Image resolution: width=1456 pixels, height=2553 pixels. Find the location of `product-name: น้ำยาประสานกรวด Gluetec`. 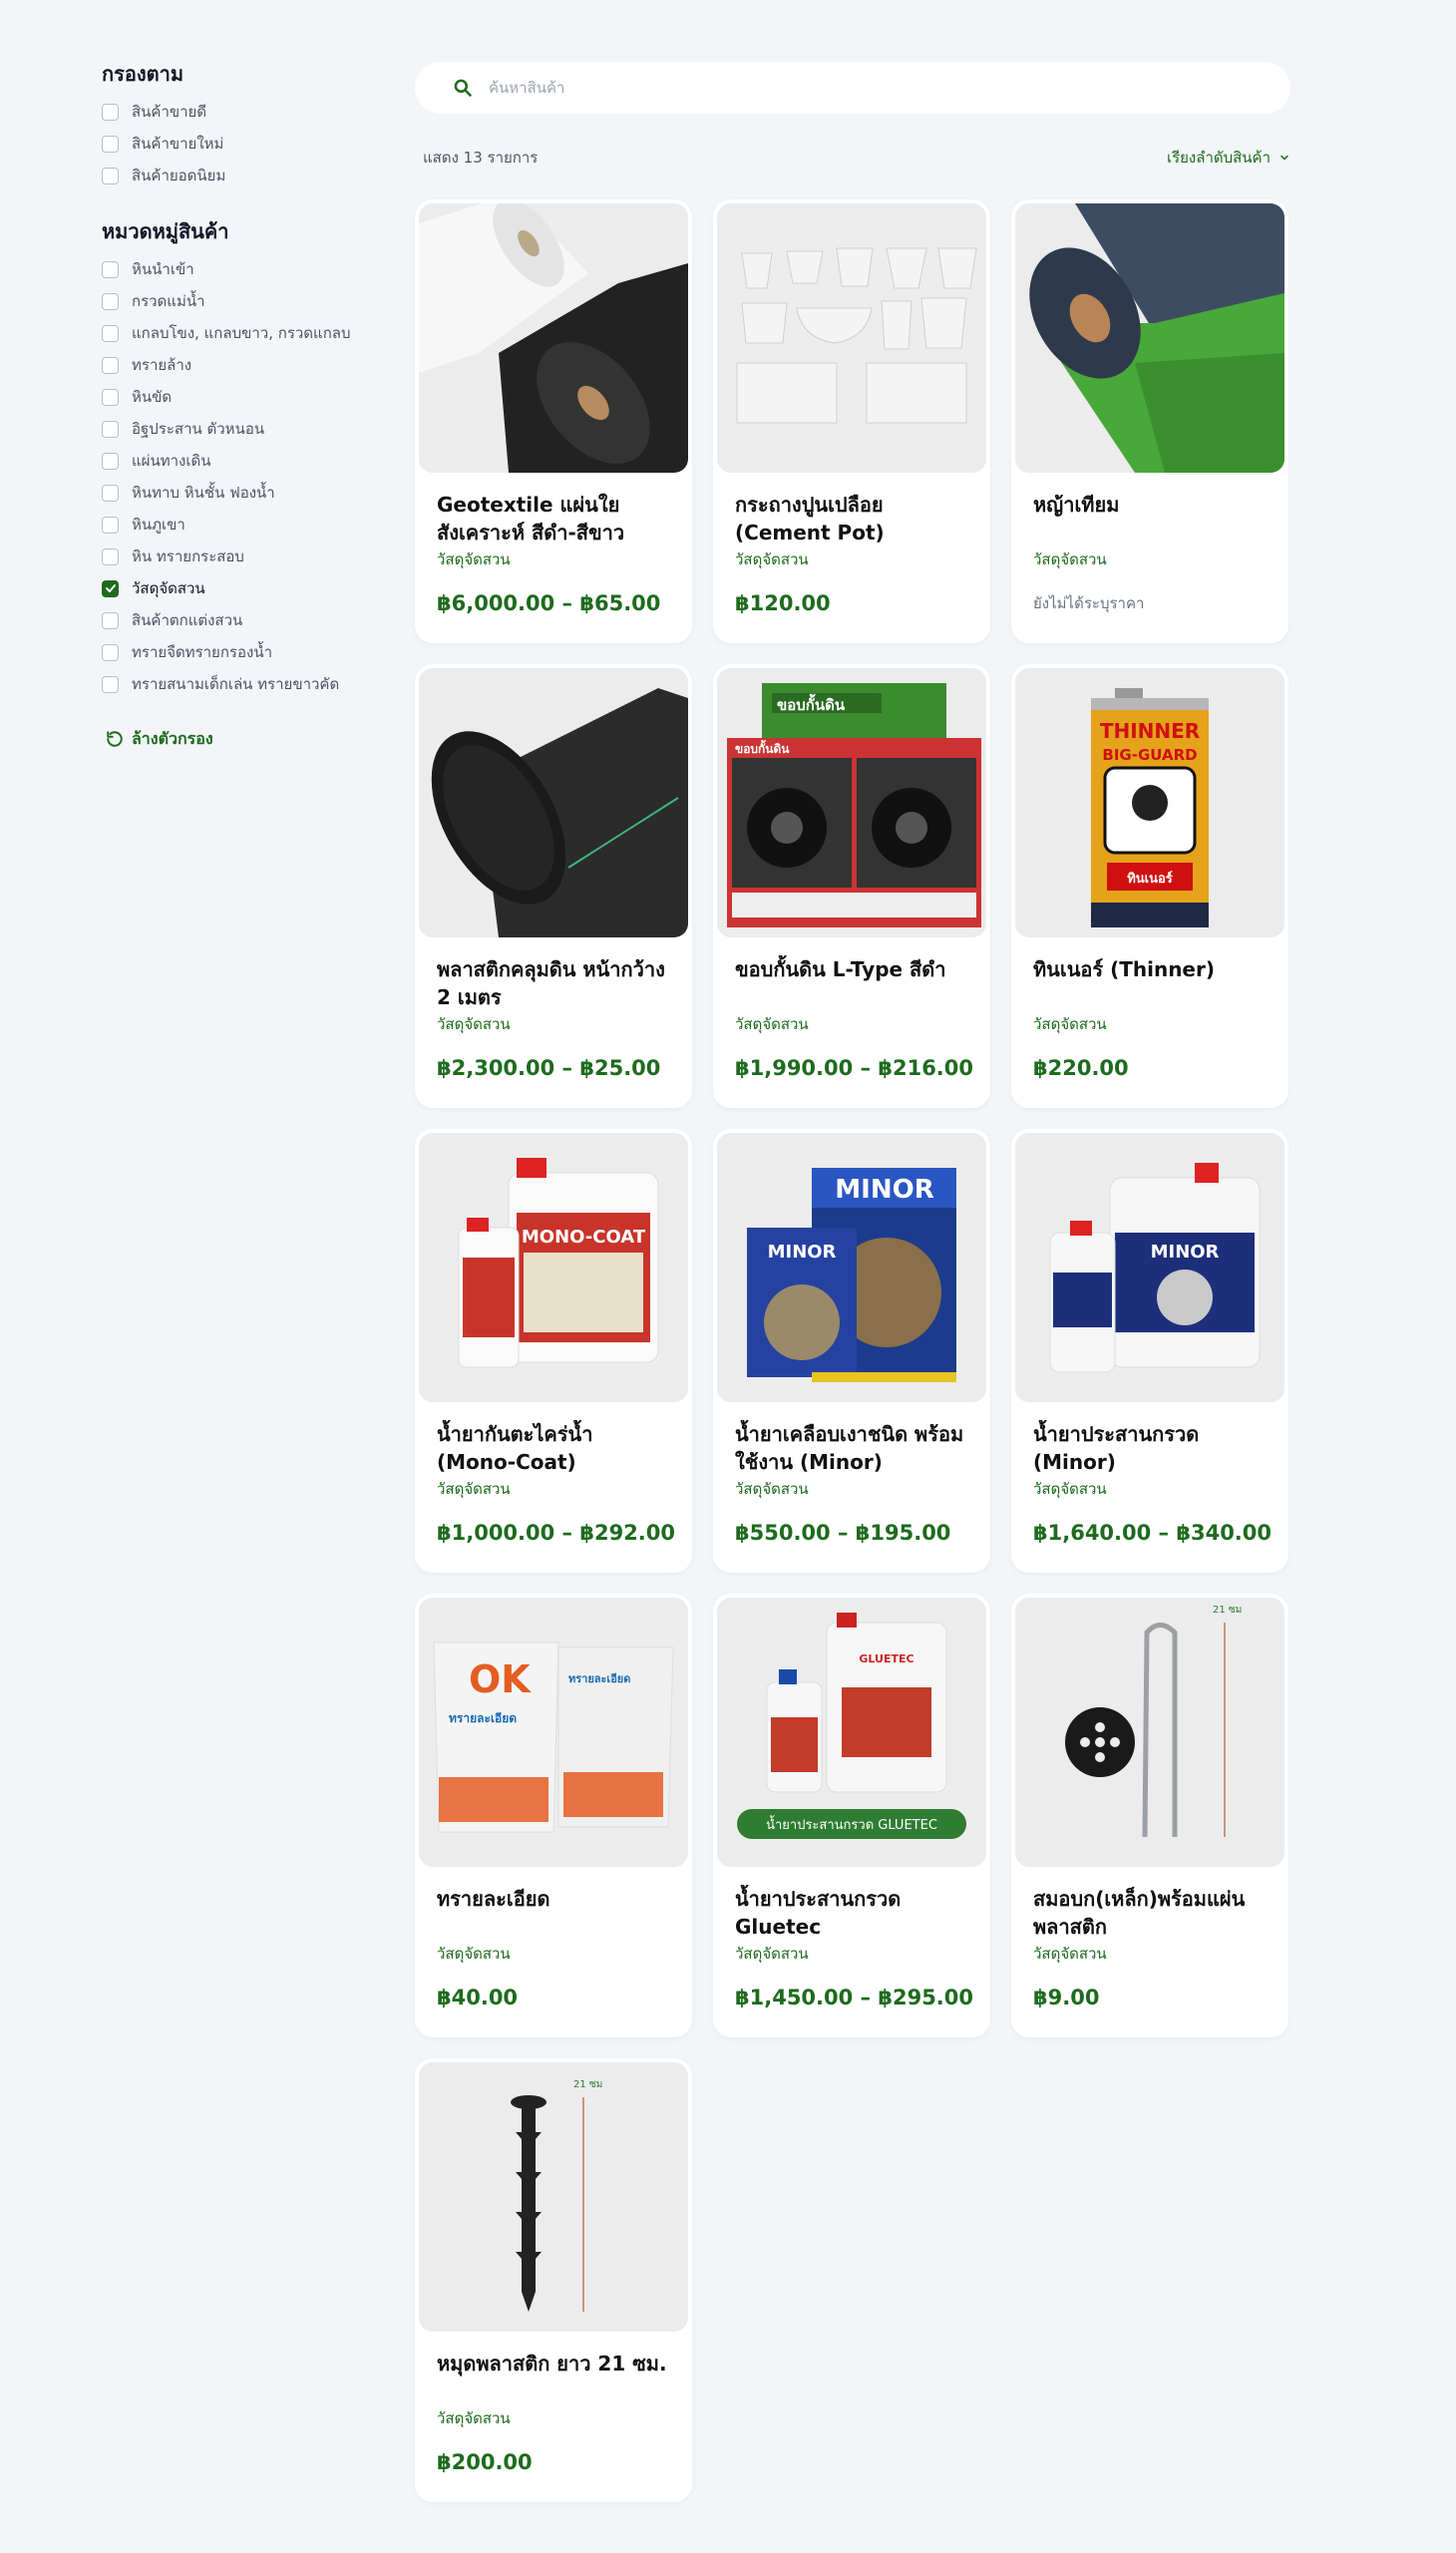

product-name: น้ำยาประสานกรวด Gluetec is located at coordinates (851, 1913).